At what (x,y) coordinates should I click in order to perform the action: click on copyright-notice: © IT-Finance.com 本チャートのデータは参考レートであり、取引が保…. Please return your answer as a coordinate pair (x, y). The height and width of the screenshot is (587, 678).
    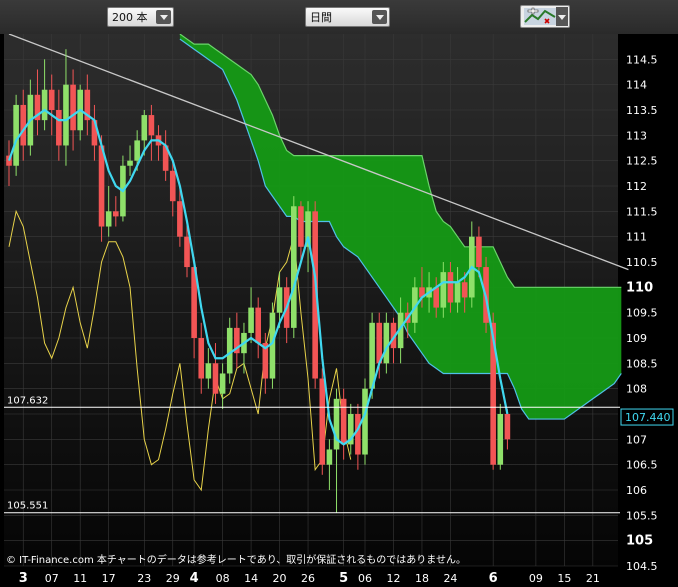
    Looking at the image, I should click on (236, 560).